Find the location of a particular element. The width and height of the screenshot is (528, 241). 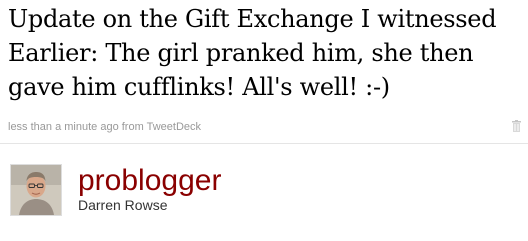

trash-icon is located at coordinates (516, 126).